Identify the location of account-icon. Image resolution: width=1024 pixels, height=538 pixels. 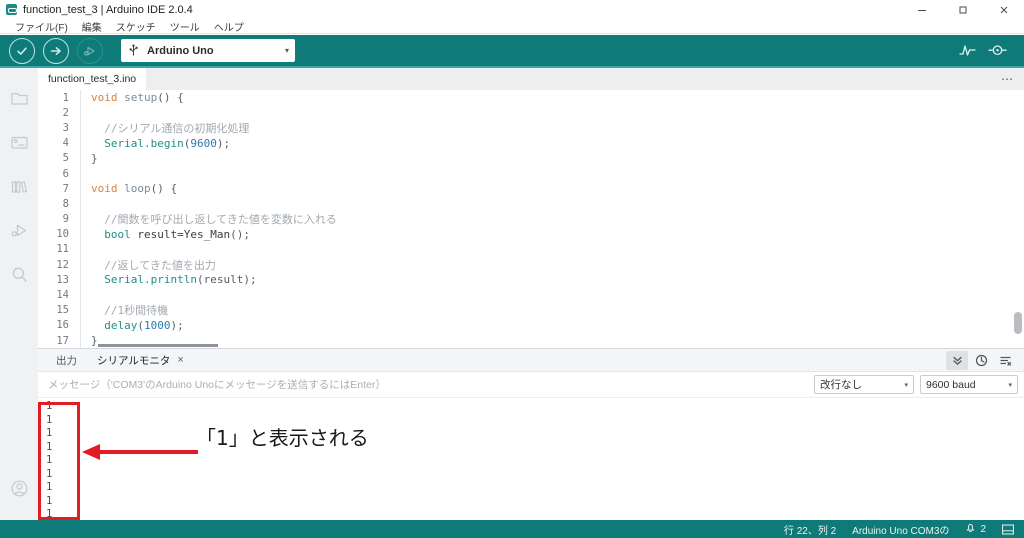
(19, 488).